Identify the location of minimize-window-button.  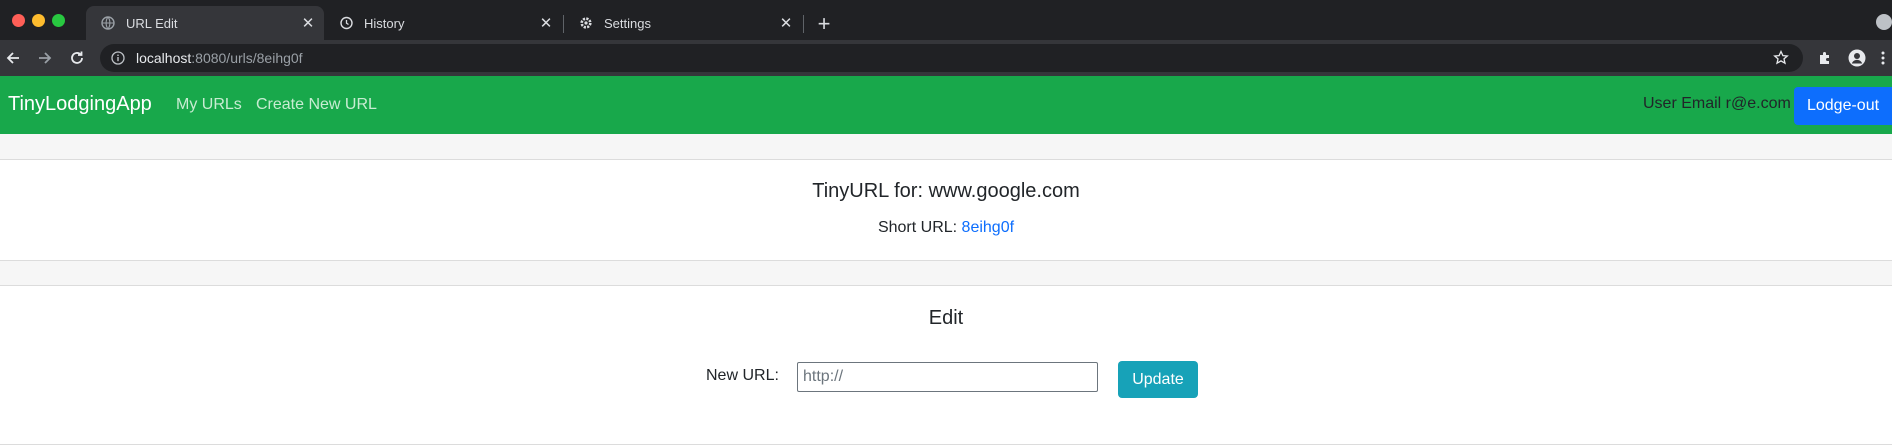
(38, 20).